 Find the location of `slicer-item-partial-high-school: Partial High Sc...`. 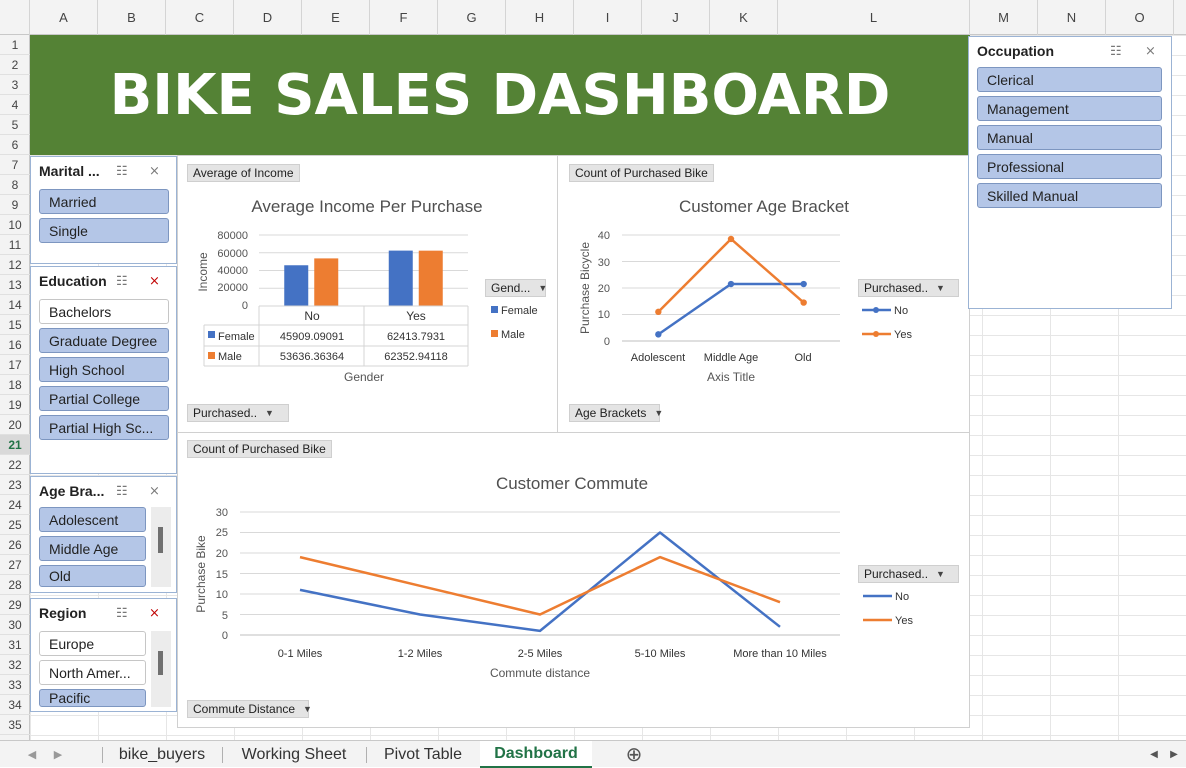

slicer-item-partial-high-school: Partial High Sc... is located at coordinates (104, 427).